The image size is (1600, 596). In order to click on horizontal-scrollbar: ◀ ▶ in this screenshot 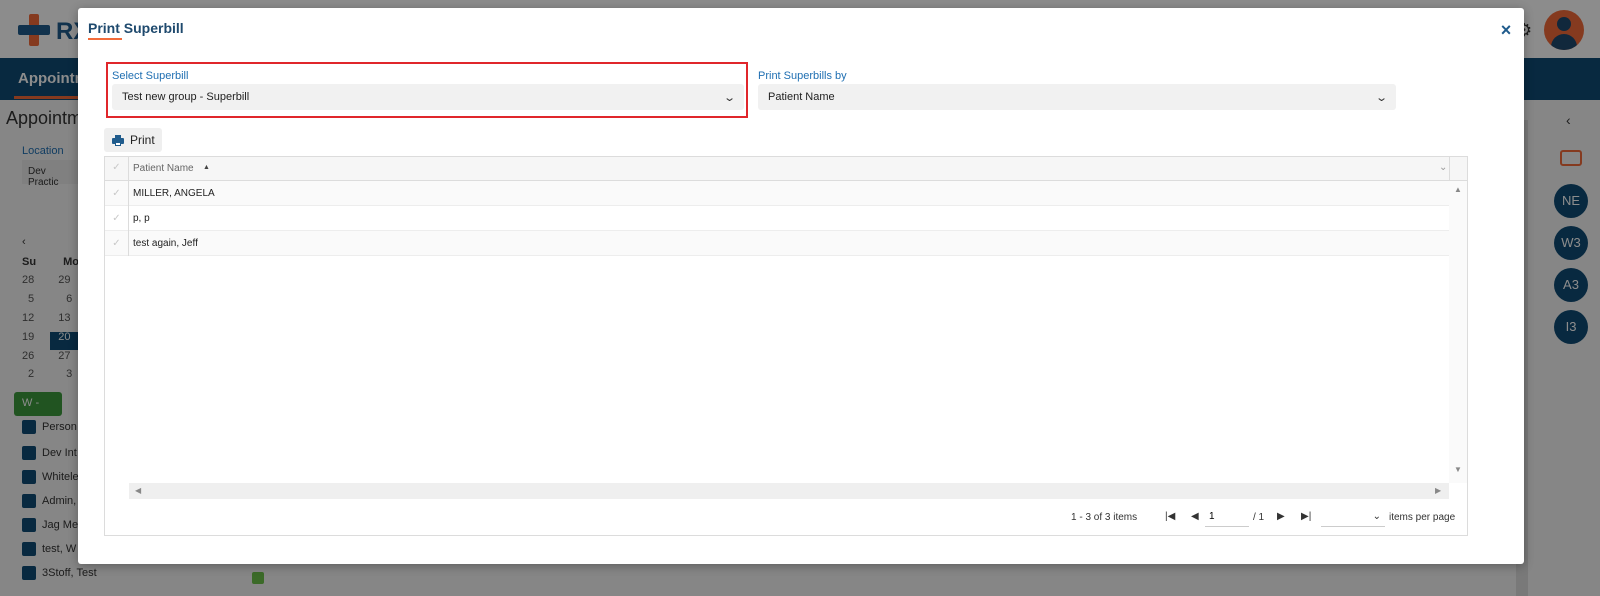, I will do `click(789, 491)`.